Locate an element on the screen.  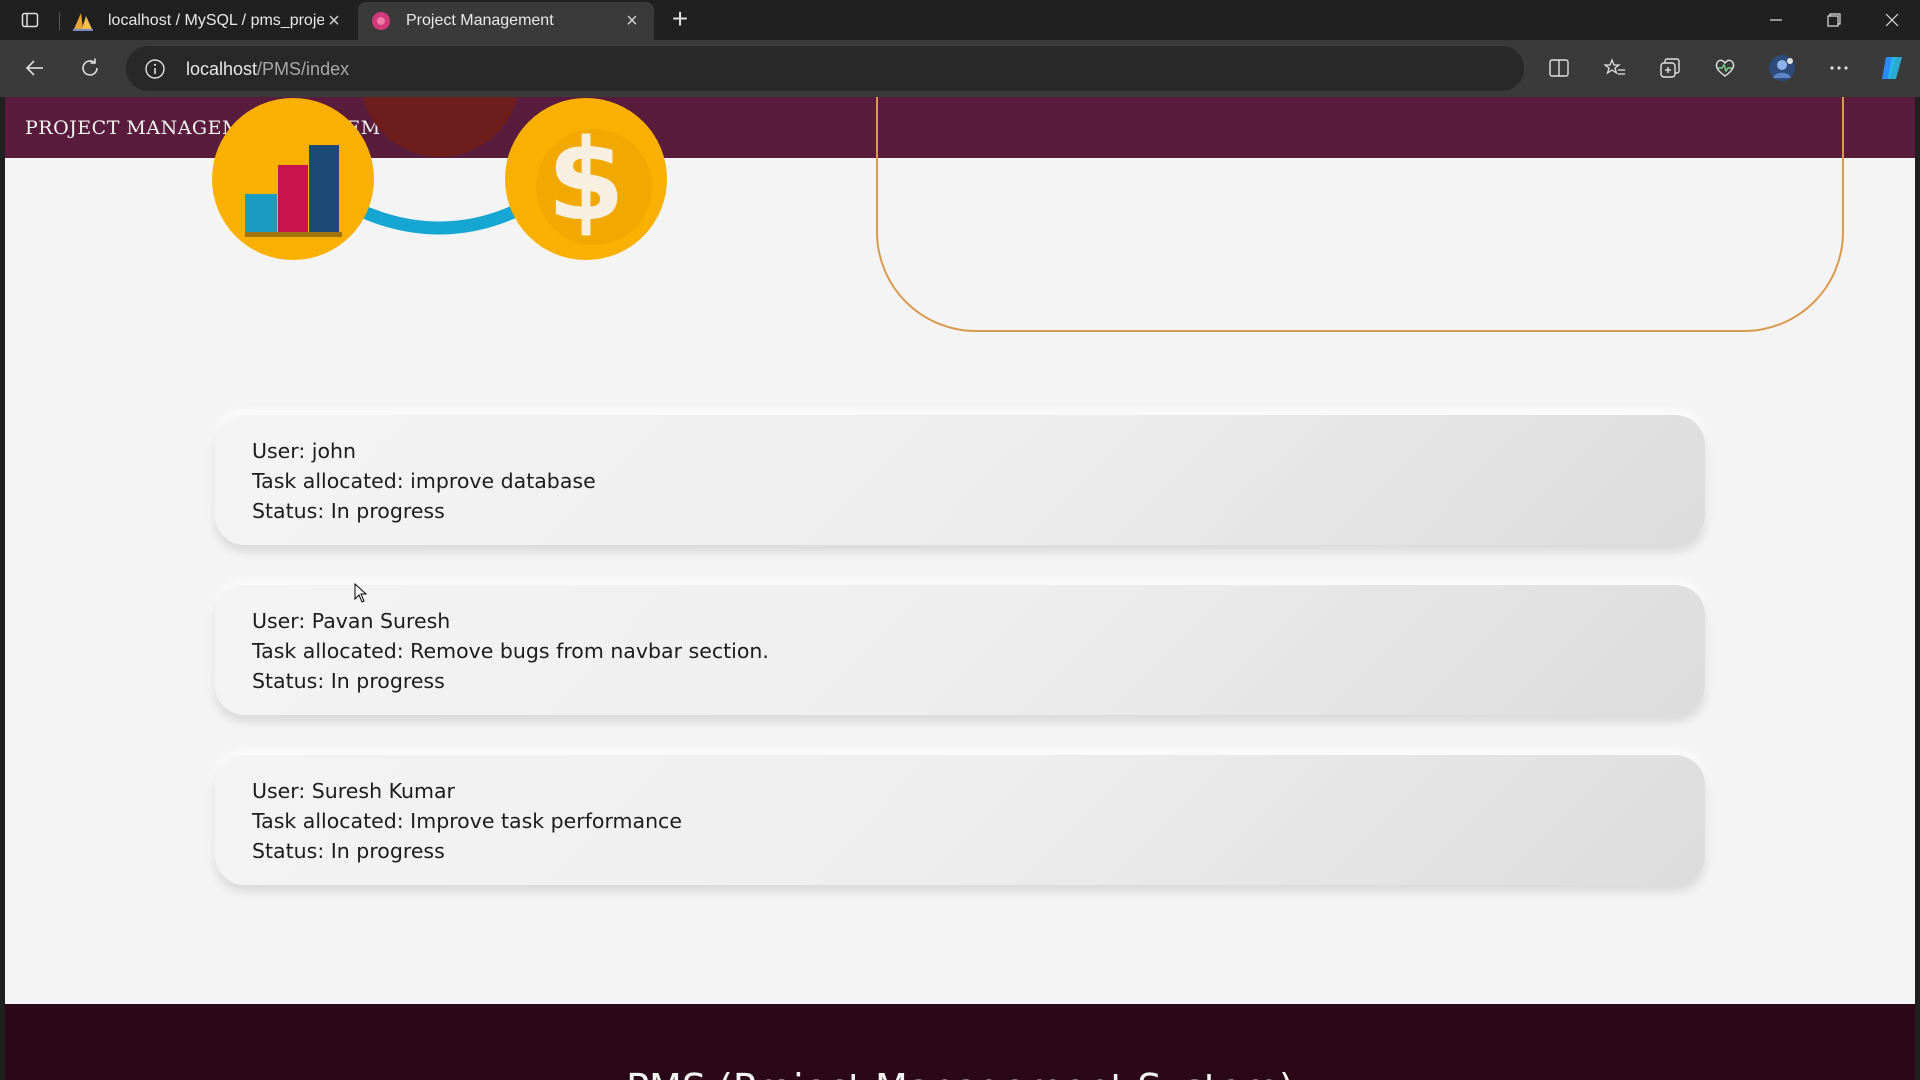
tab-title: localhost / MySQL / pms_project is located at coordinates (216, 20).